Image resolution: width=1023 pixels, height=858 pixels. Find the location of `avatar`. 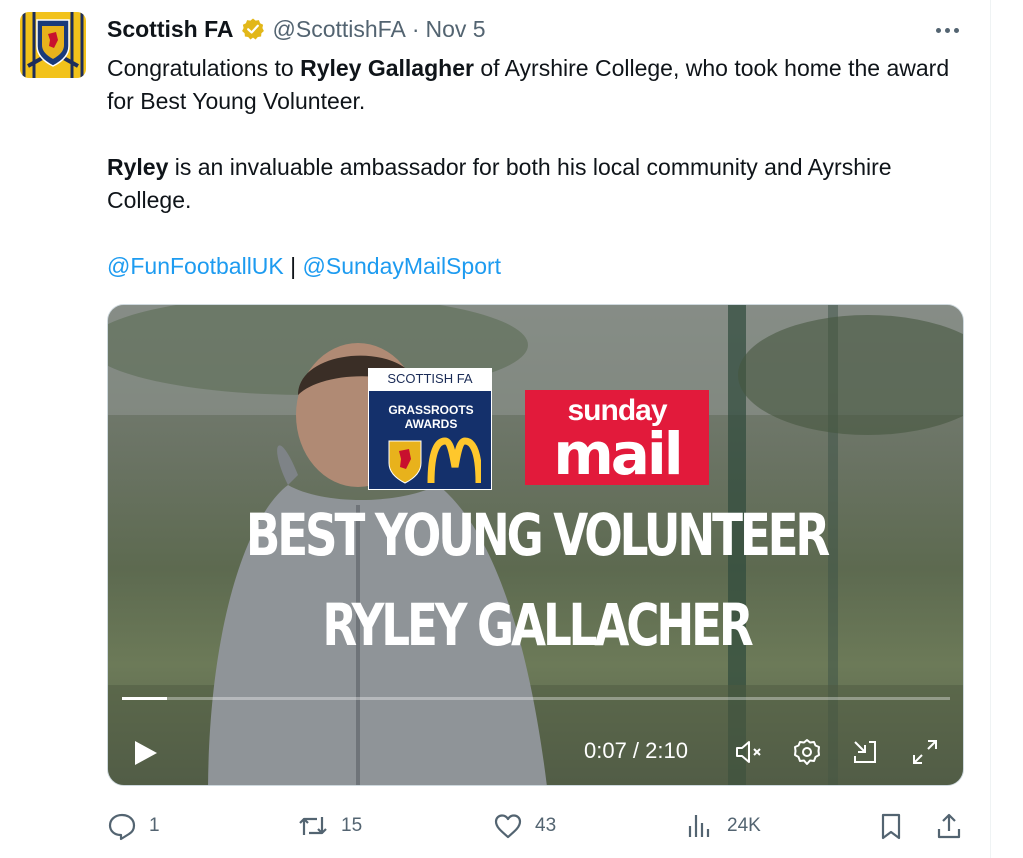

avatar is located at coordinates (53, 45).